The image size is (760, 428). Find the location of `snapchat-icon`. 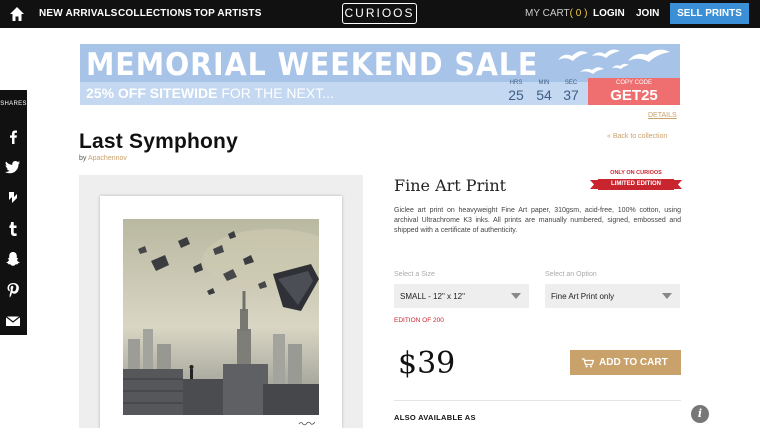

snapchat-icon is located at coordinates (13, 259).